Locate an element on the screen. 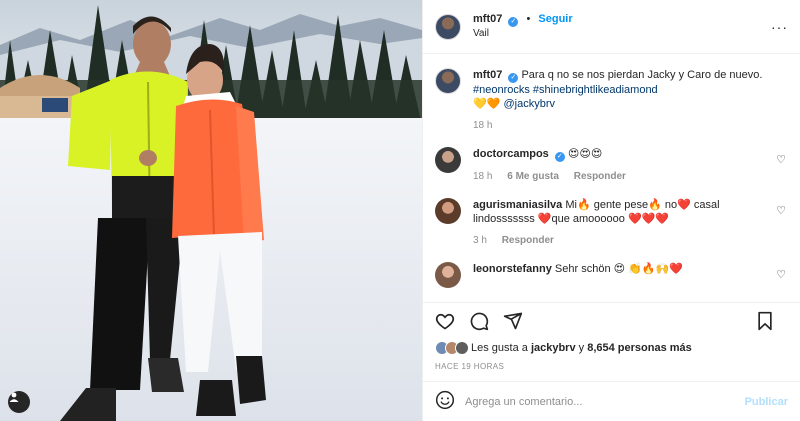 The width and height of the screenshot is (800, 421). caption-hearts: 💛🧡 is located at coordinates (487, 104).